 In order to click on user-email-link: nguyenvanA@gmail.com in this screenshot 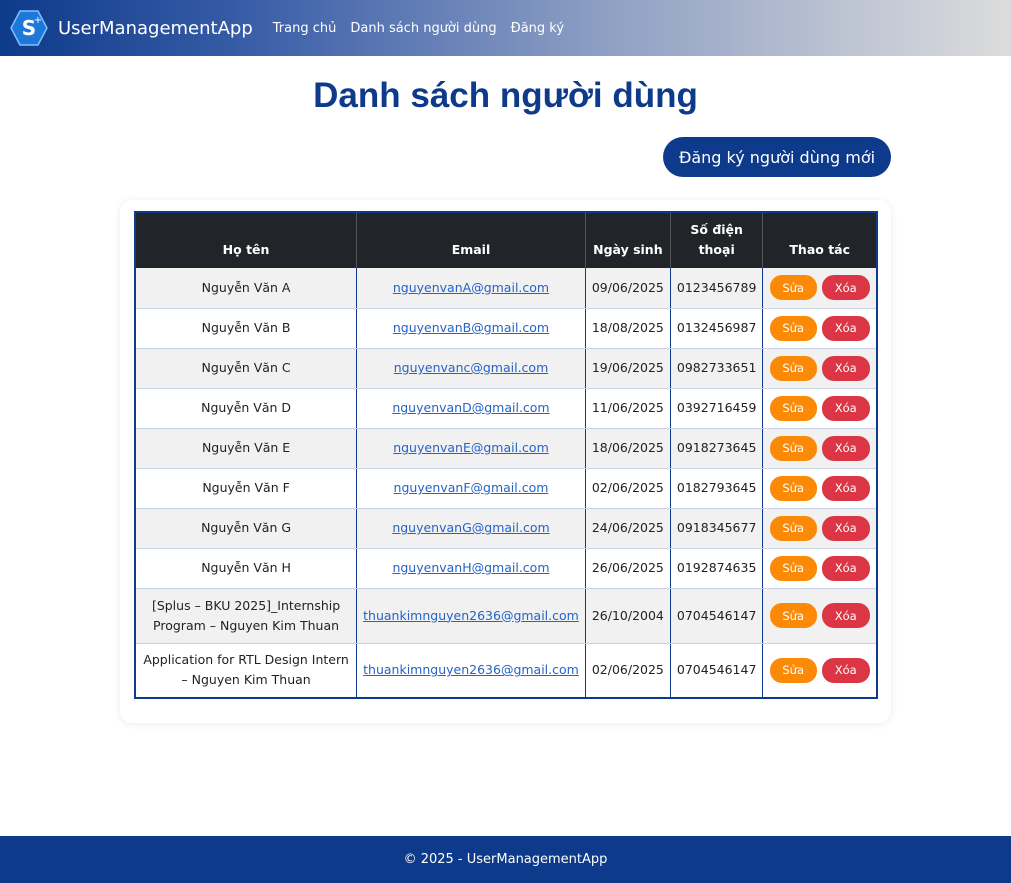, I will do `click(471, 287)`.